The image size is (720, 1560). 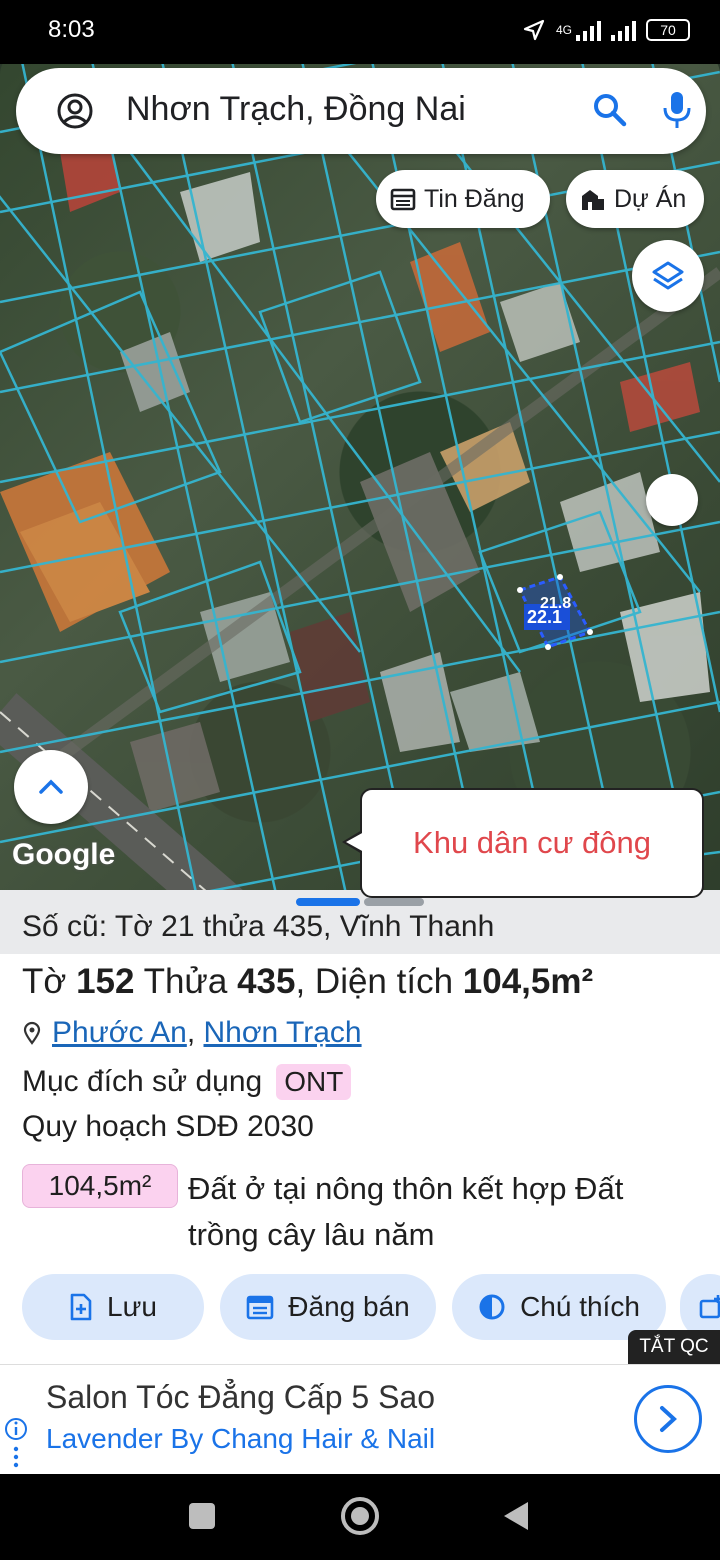 What do you see at coordinates (266, 981) in the screenshot?
I see `lot-number: 435` at bounding box center [266, 981].